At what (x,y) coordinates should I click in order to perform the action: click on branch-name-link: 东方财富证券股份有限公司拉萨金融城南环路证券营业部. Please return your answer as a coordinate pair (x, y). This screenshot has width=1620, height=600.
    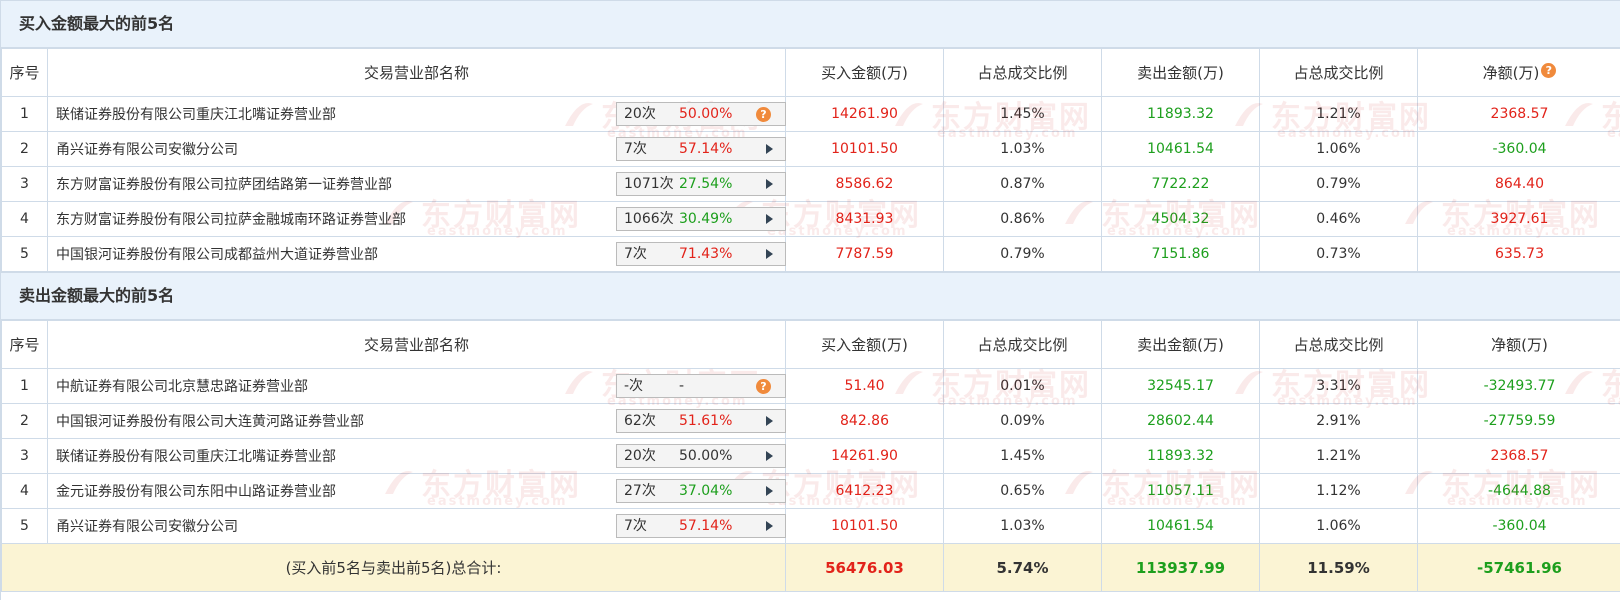
    Looking at the image, I should click on (231, 219).